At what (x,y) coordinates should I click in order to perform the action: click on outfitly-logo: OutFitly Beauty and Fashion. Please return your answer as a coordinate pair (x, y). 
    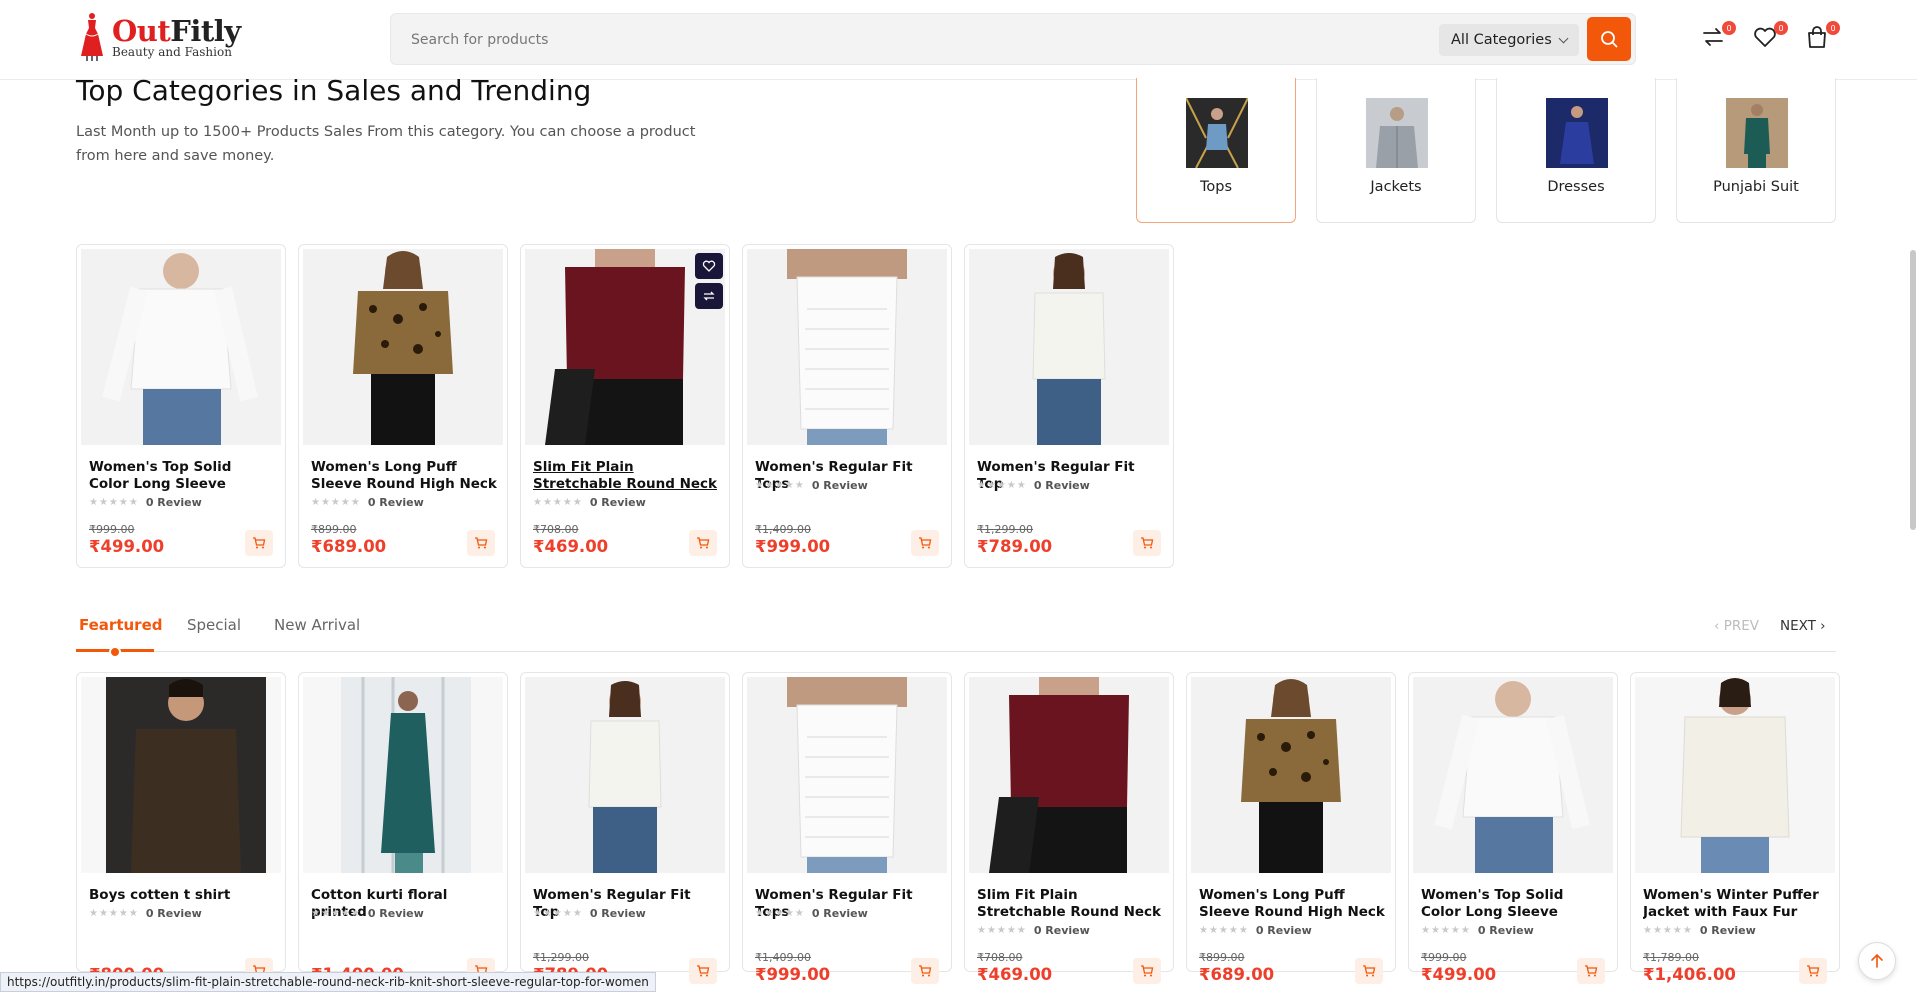
    Looking at the image, I should click on (161, 37).